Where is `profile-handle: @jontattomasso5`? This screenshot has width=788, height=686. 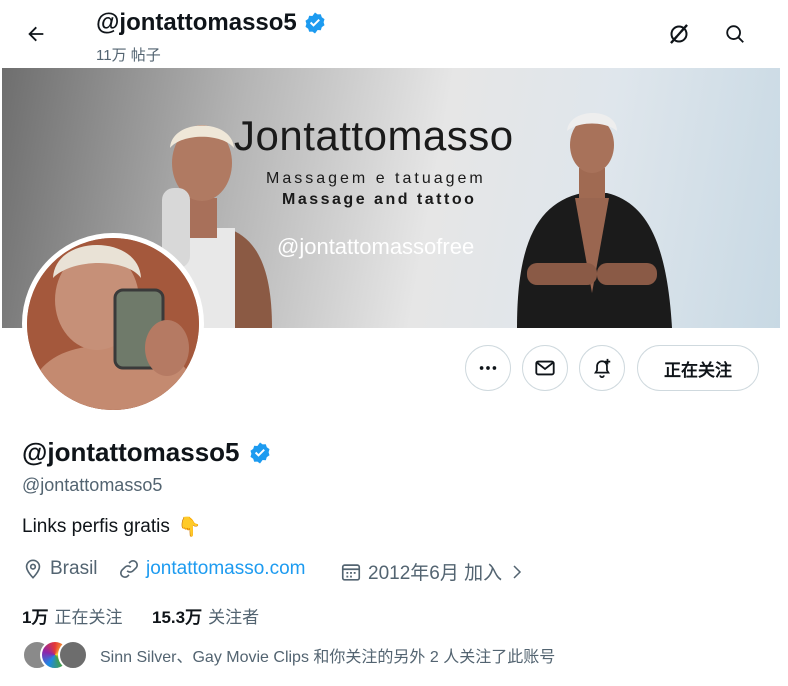 profile-handle: @jontattomasso5 is located at coordinates (92, 485).